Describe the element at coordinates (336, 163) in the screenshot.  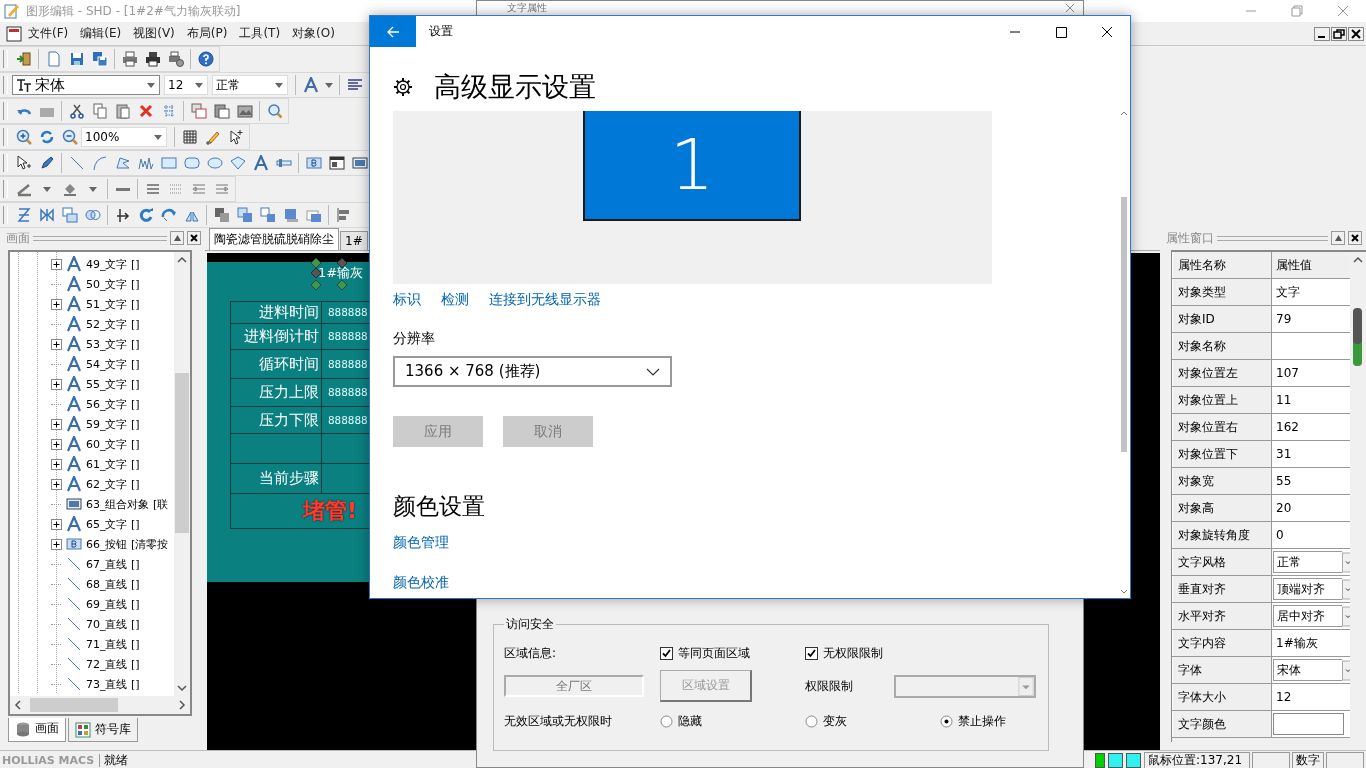
I see `window-icon` at that location.